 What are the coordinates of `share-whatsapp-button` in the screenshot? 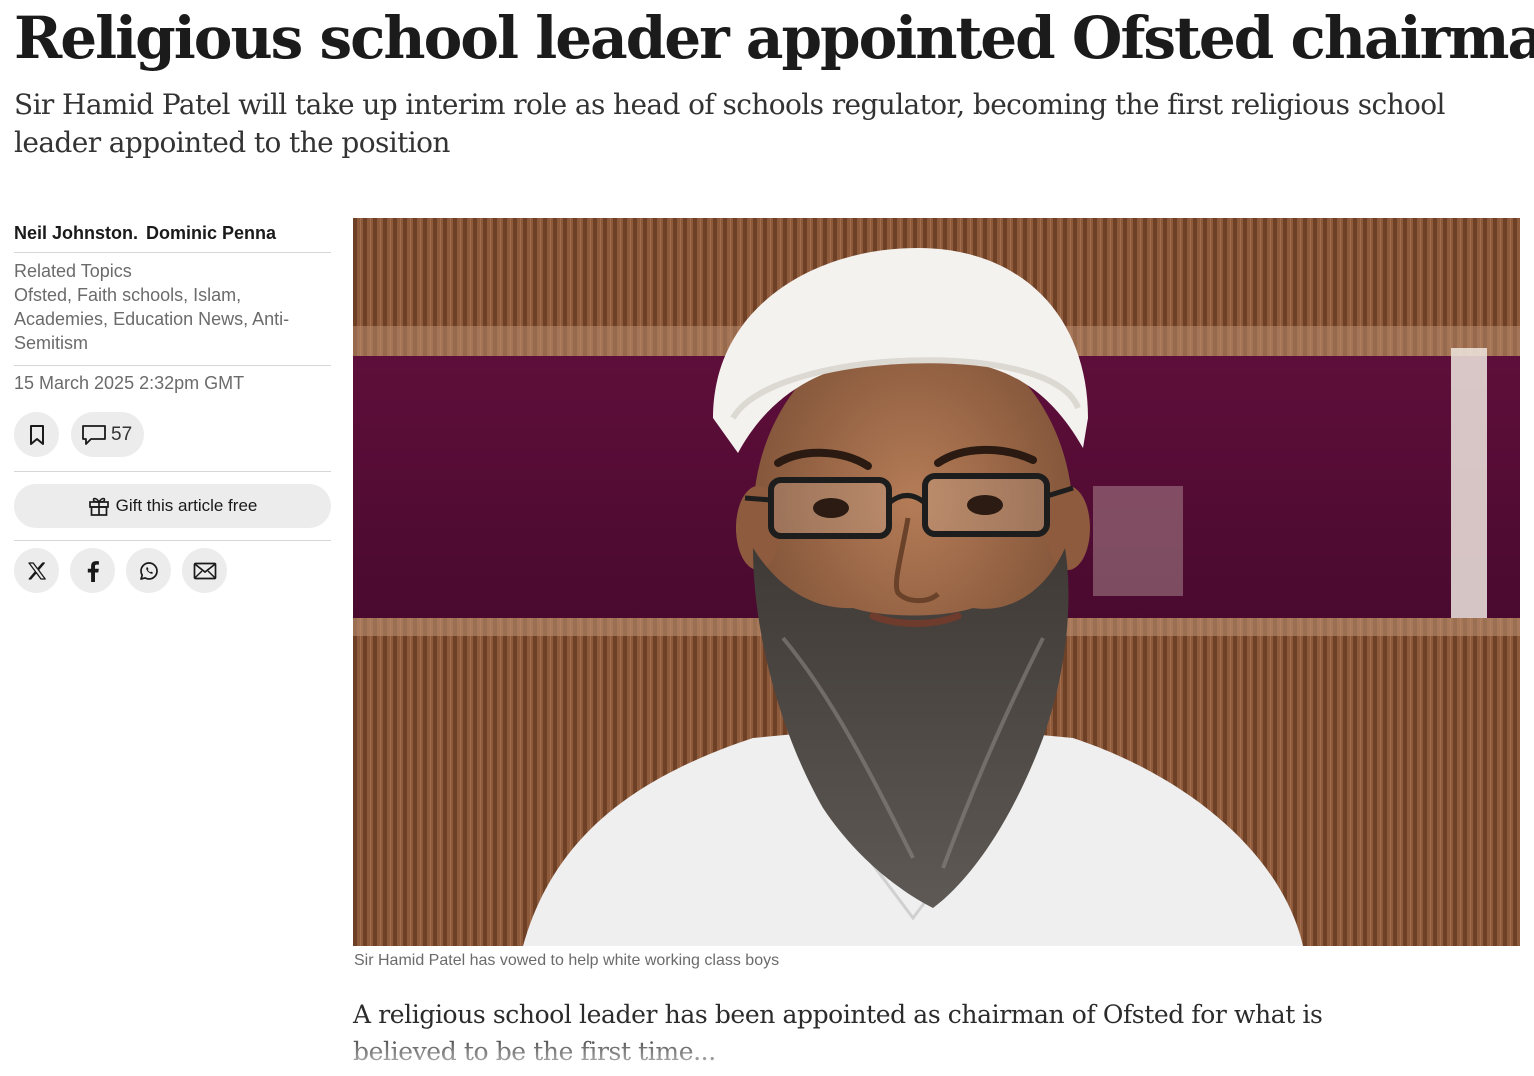 It's located at (148, 570).